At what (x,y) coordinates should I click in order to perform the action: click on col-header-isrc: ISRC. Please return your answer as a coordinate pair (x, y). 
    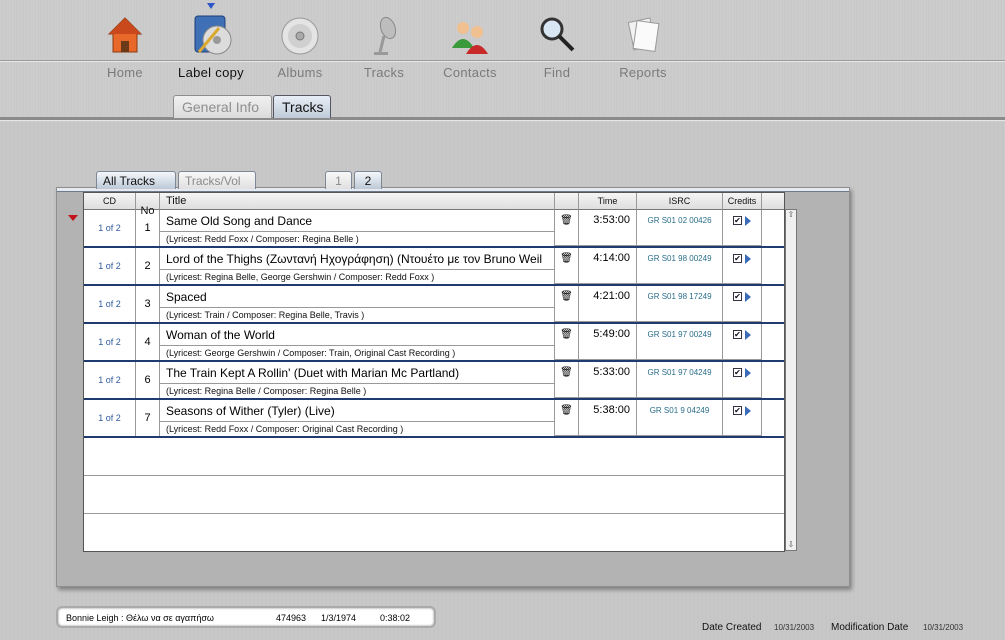
    Looking at the image, I should click on (680, 201).